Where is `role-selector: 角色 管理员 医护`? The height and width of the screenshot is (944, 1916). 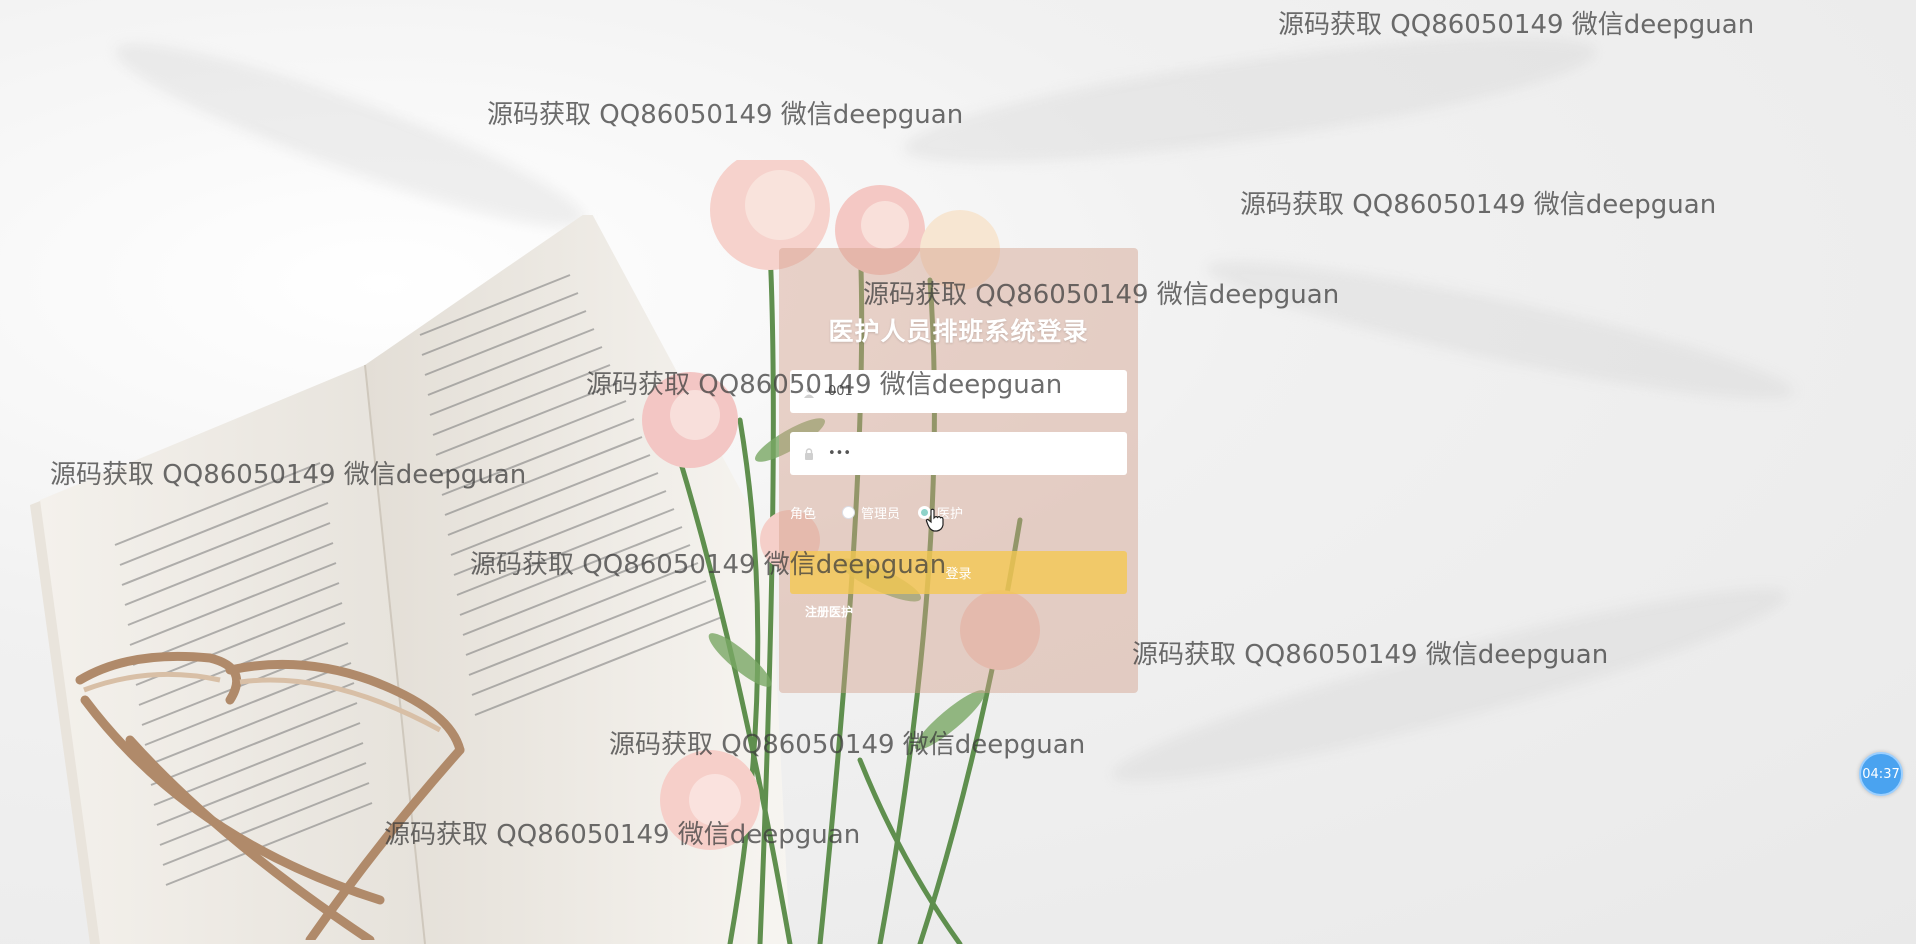
role-selector: 角色 管理员 医护 is located at coordinates (885, 512).